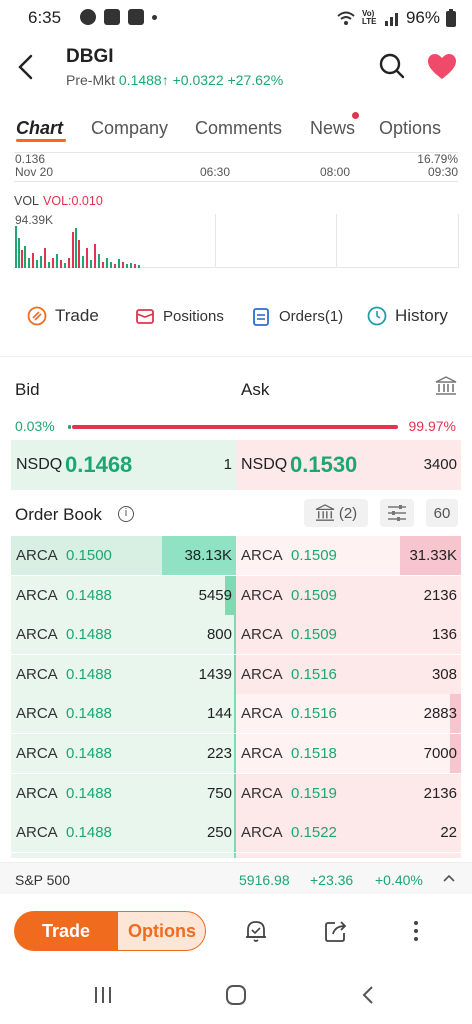 The height and width of the screenshot is (1024, 472). What do you see at coordinates (99, 464) in the screenshot?
I see `best-bid-price: 0.1468` at bounding box center [99, 464].